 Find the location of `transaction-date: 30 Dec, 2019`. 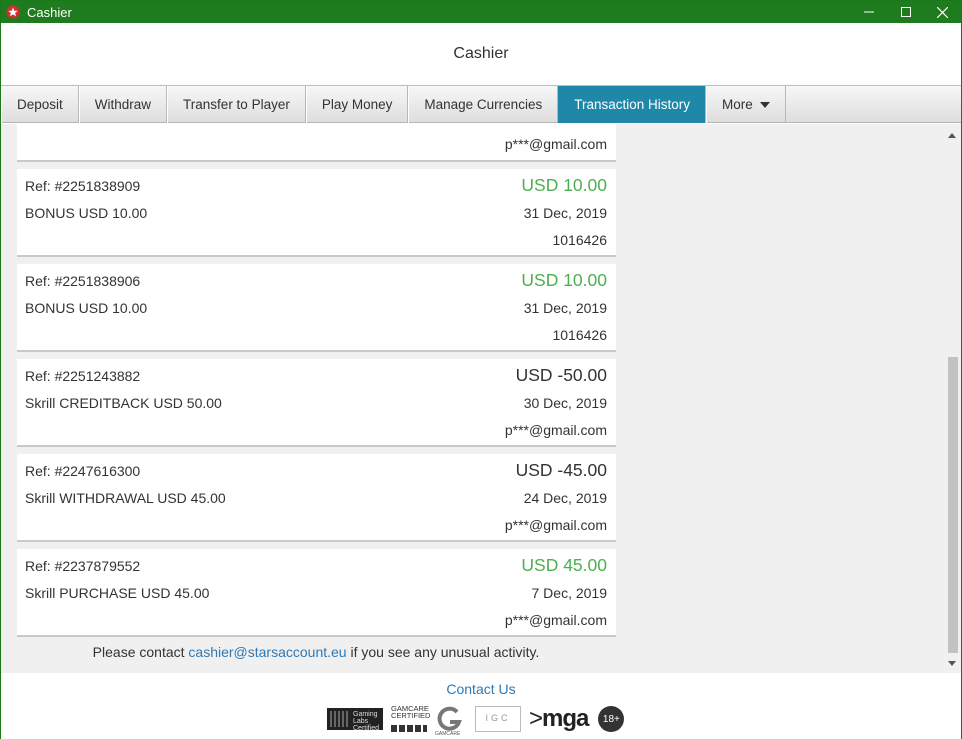

transaction-date: 30 Dec, 2019 is located at coordinates (565, 403).